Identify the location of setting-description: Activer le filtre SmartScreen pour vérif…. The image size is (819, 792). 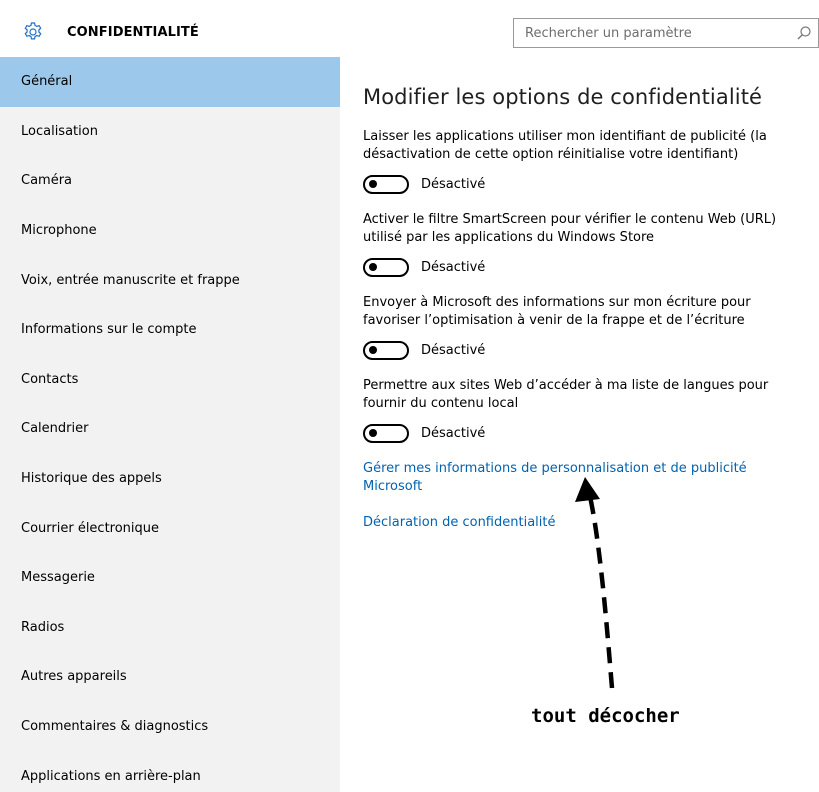
(570, 228).